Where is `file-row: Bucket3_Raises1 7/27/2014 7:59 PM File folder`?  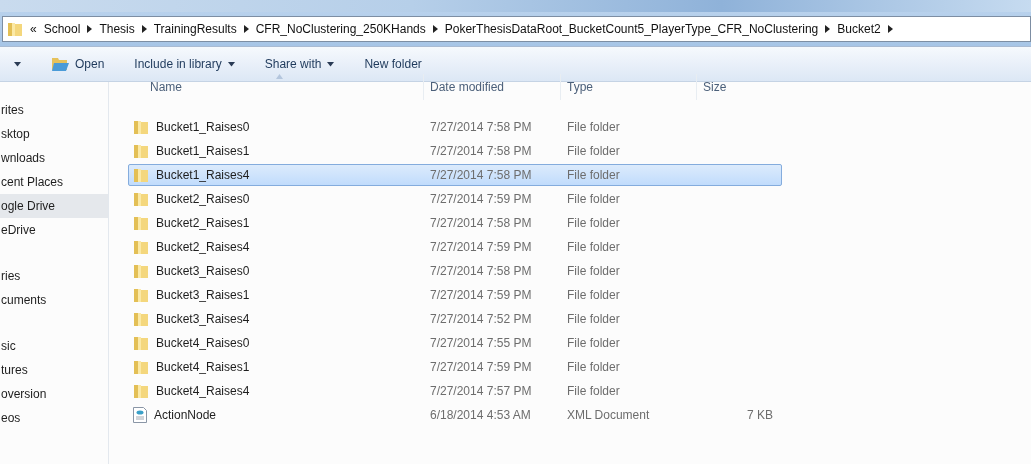 file-row: Bucket3_Raises1 7/27/2014 7:59 PM File folder is located at coordinates (455, 295).